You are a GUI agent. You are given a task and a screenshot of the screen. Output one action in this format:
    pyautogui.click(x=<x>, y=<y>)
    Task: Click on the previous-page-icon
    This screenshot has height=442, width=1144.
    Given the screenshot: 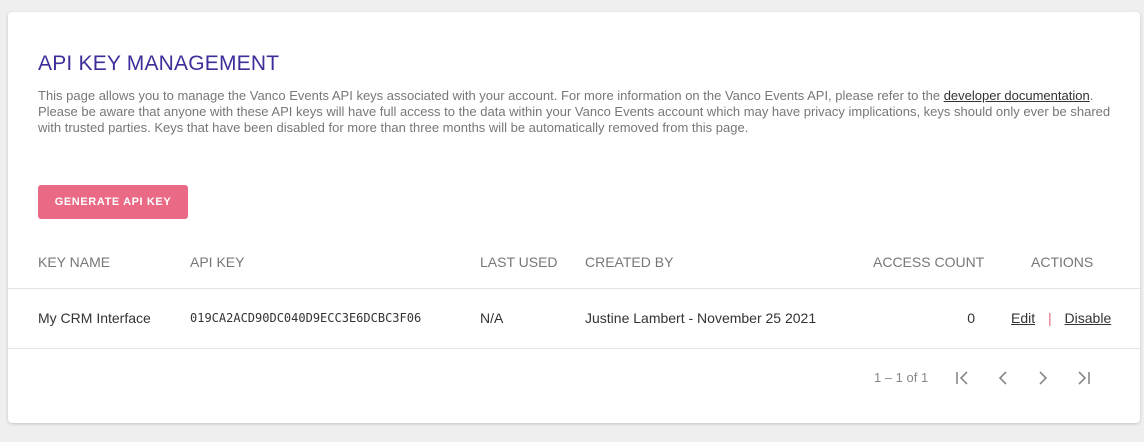 What is the action you would take?
    pyautogui.click(x=1002, y=378)
    